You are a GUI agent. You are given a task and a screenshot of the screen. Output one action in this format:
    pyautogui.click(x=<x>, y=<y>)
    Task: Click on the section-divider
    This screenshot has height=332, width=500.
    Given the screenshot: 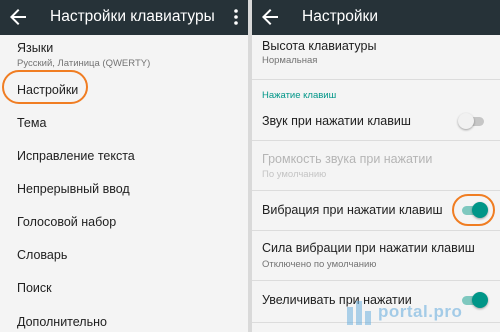 What is the action you would take?
    pyautogui.click(x=376, y=79)
    